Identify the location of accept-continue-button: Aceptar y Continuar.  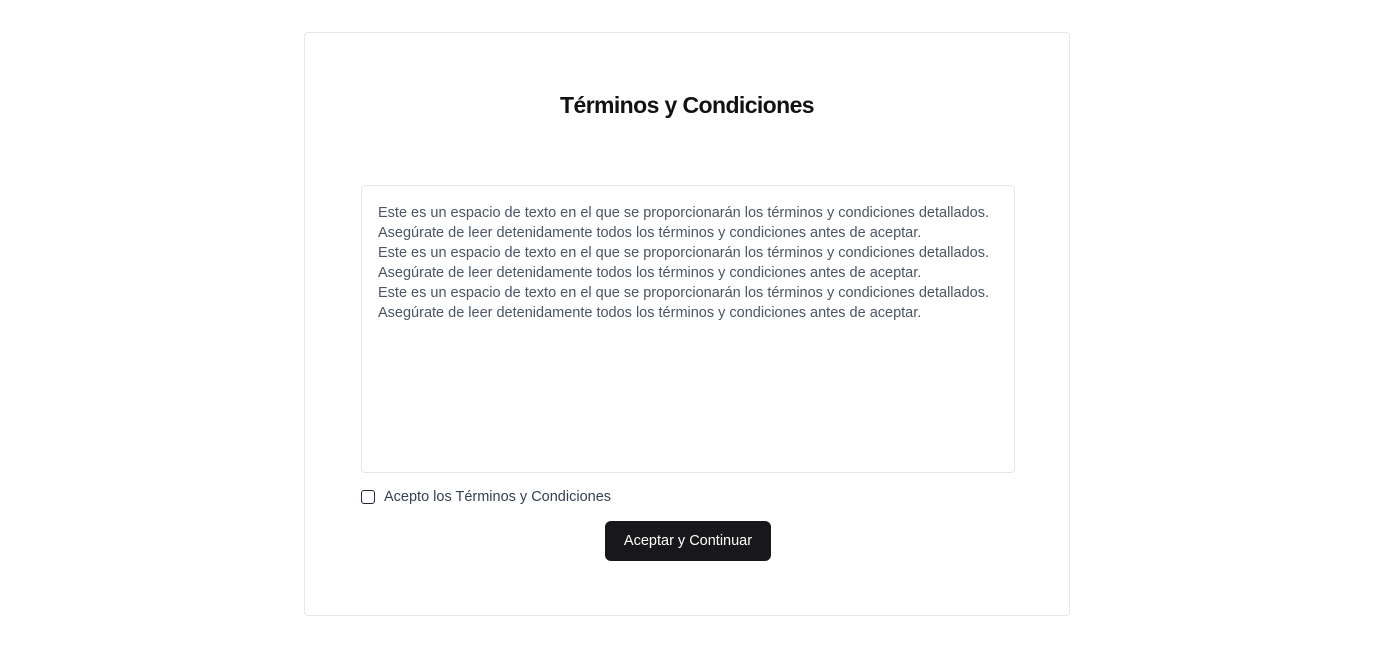
(688, 541).